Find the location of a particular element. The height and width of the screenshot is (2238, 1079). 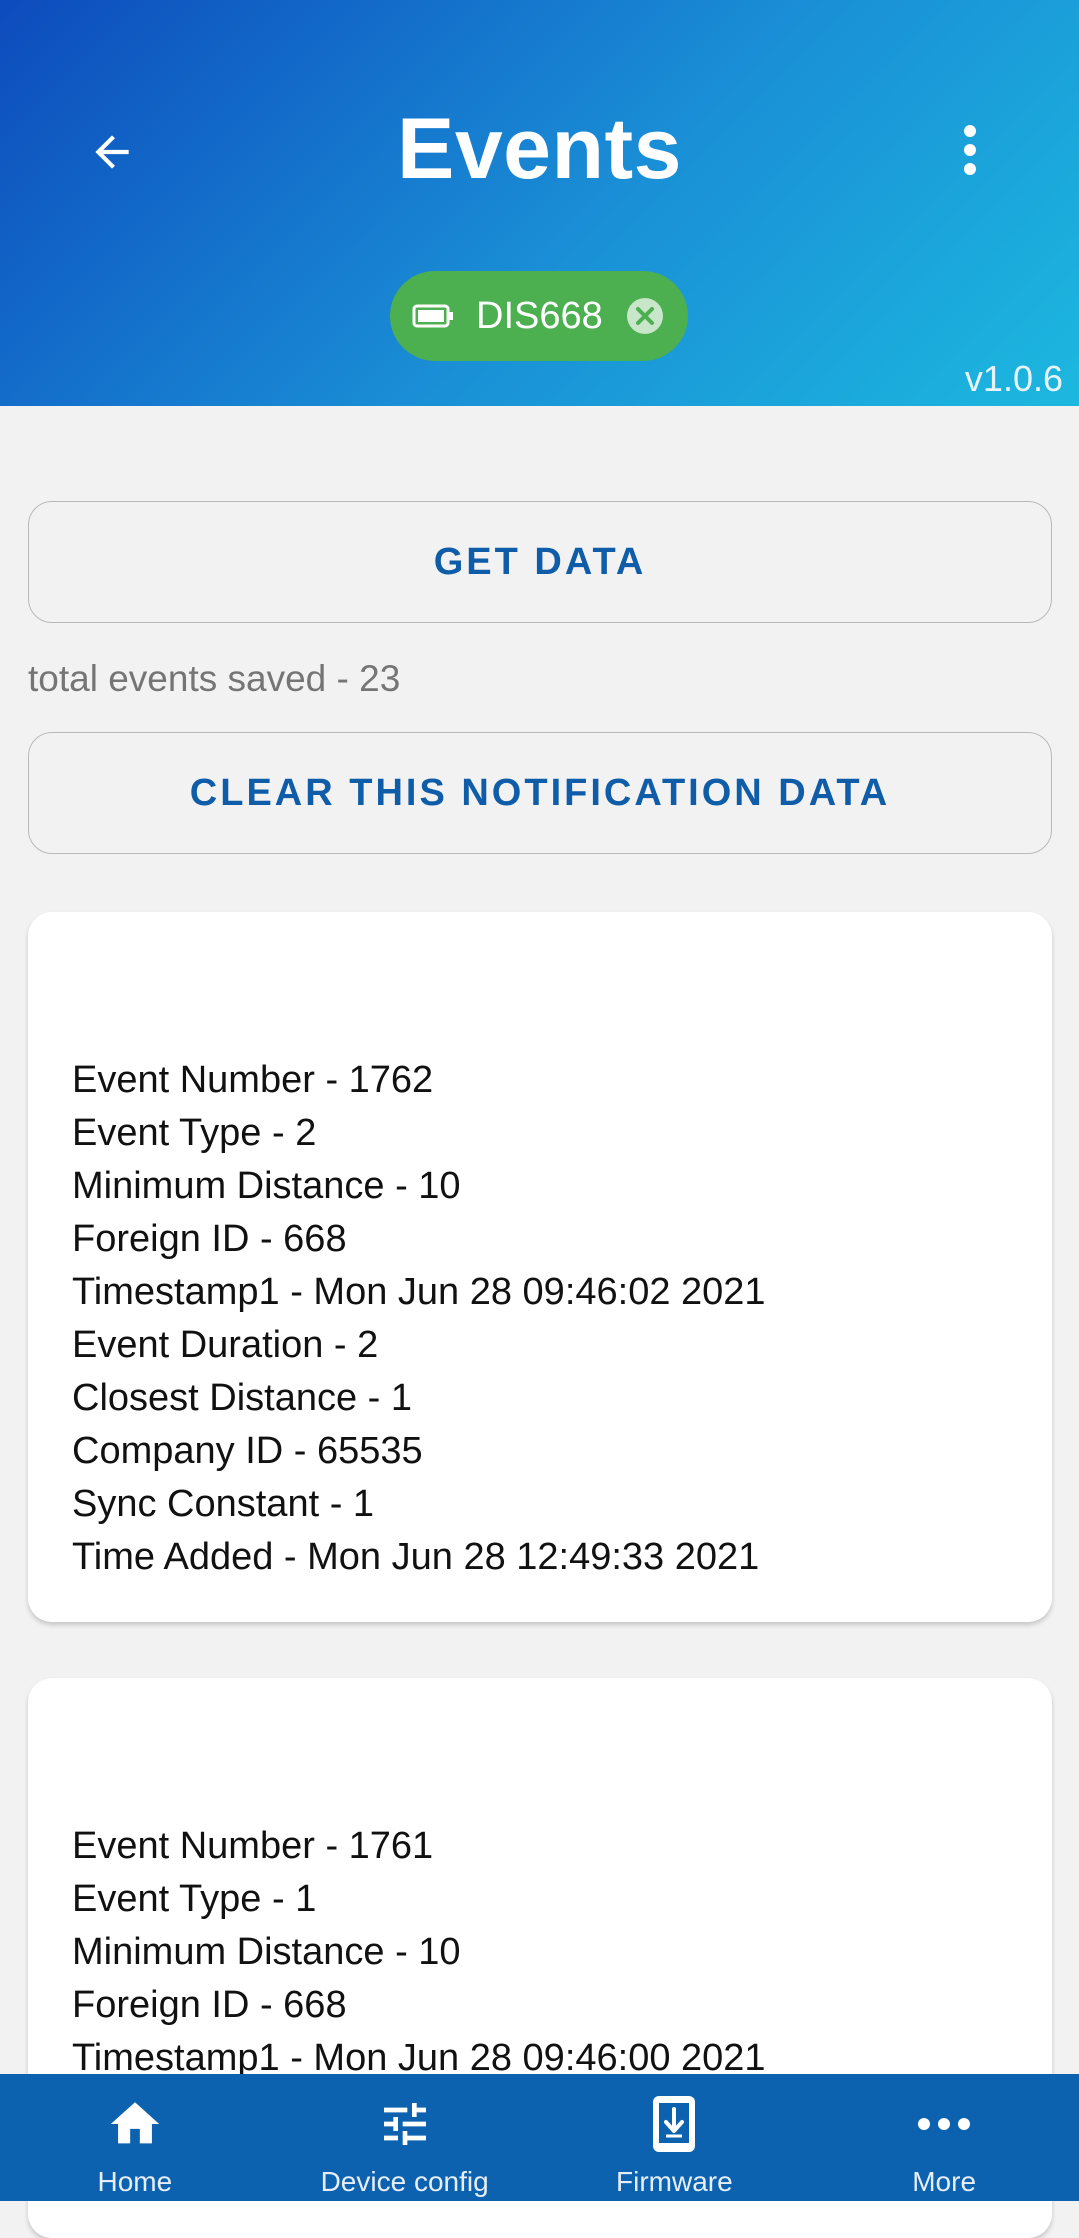

timestamp1: Timestamp1 - Mon Jun 28 09:46:02 2021 is located at coordinates (419, 1292).